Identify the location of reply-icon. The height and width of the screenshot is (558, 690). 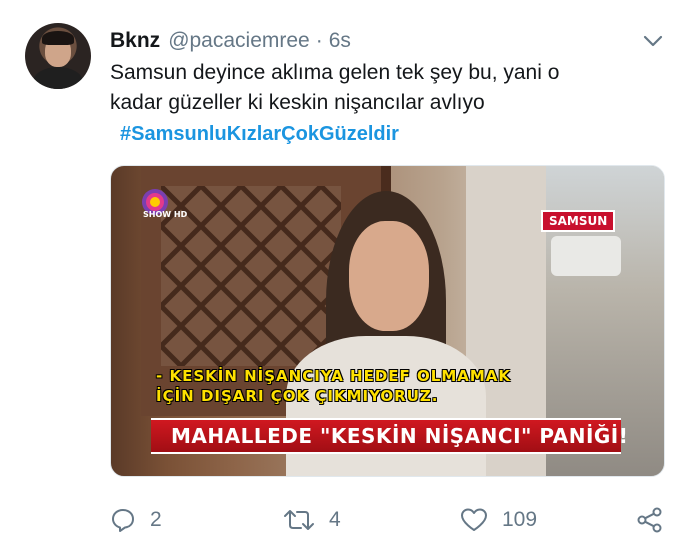
(123, 520).